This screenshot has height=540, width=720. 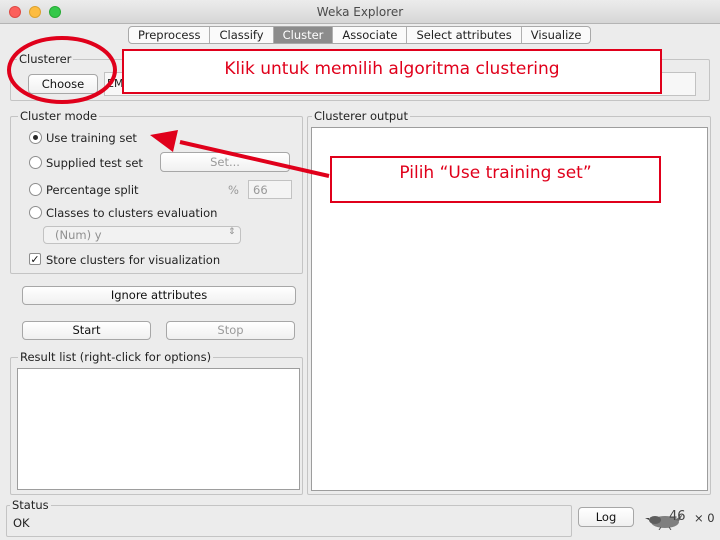 What do you see at coordinates (168, 107) in the screenshot?
I see `annotation-overlay` at bounding box center [168, 107].